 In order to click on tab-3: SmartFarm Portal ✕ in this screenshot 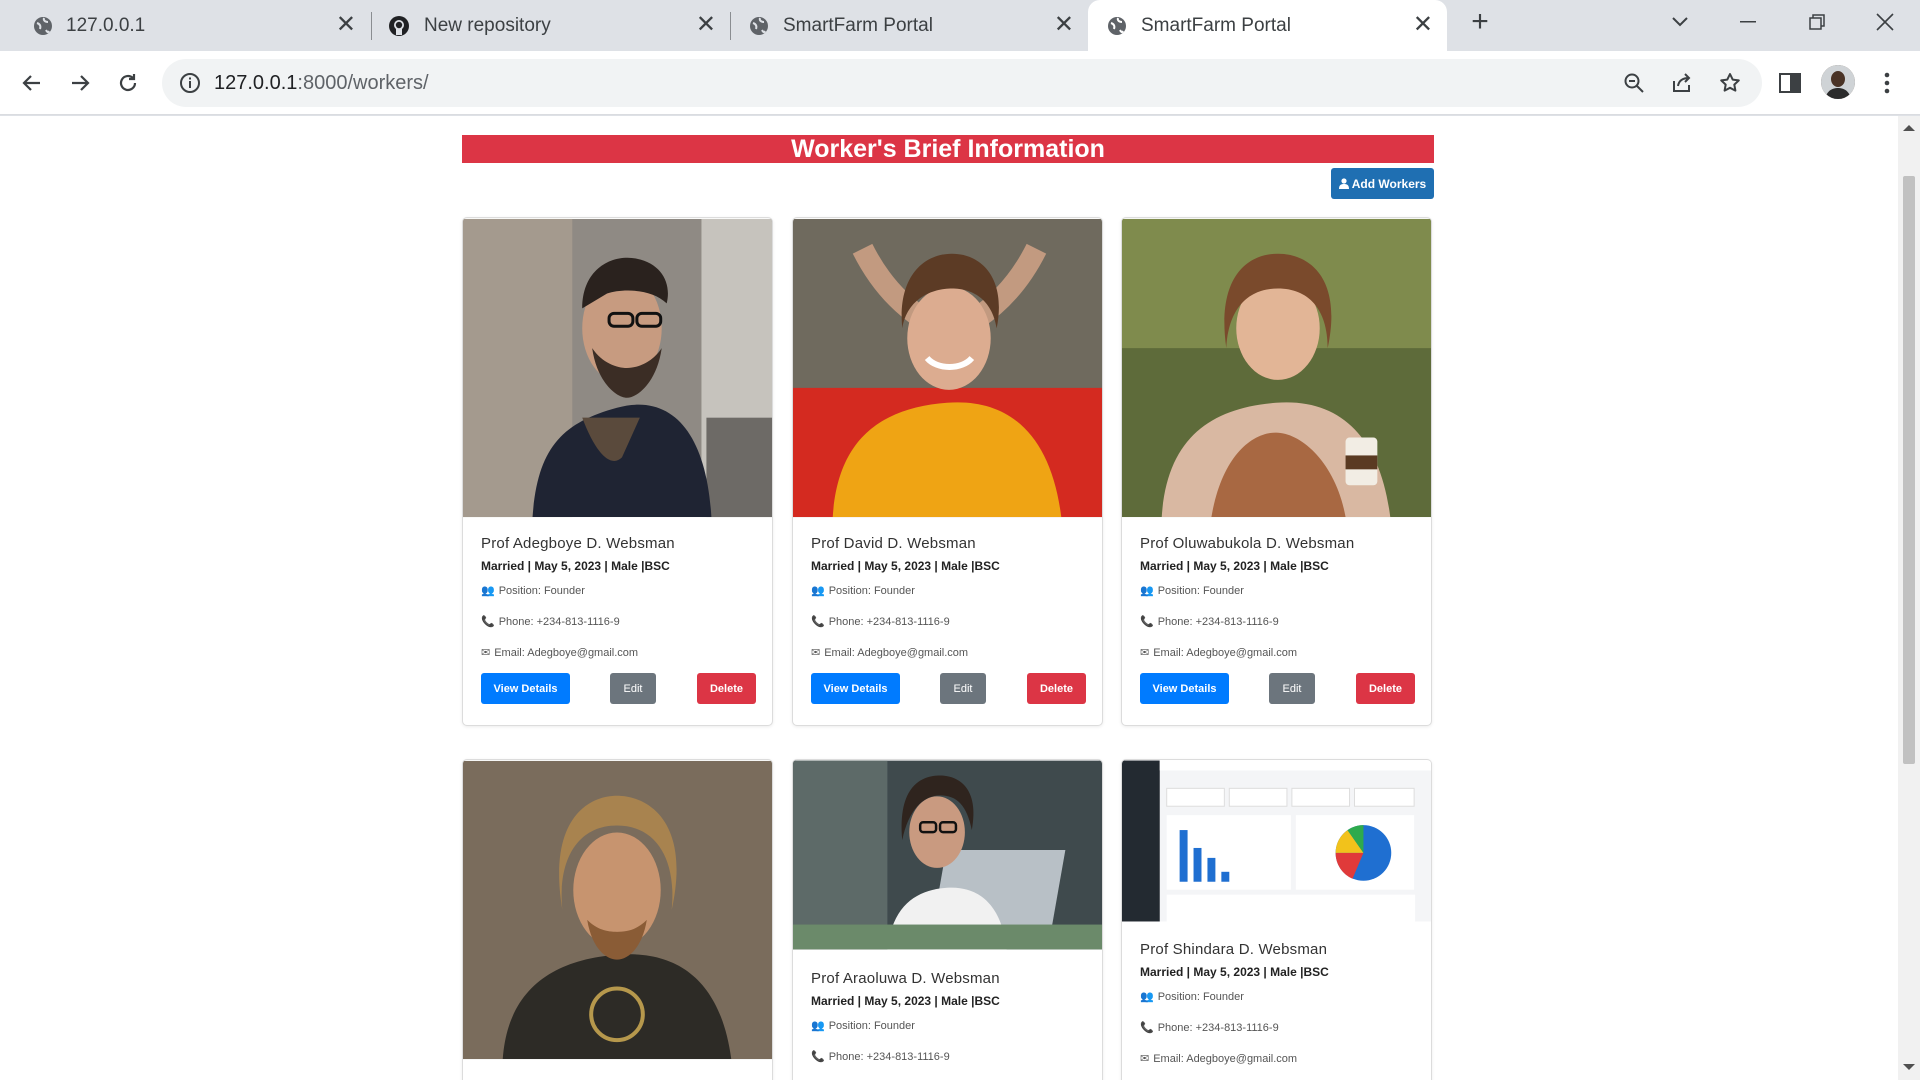, I will do `click(909, 25)`.